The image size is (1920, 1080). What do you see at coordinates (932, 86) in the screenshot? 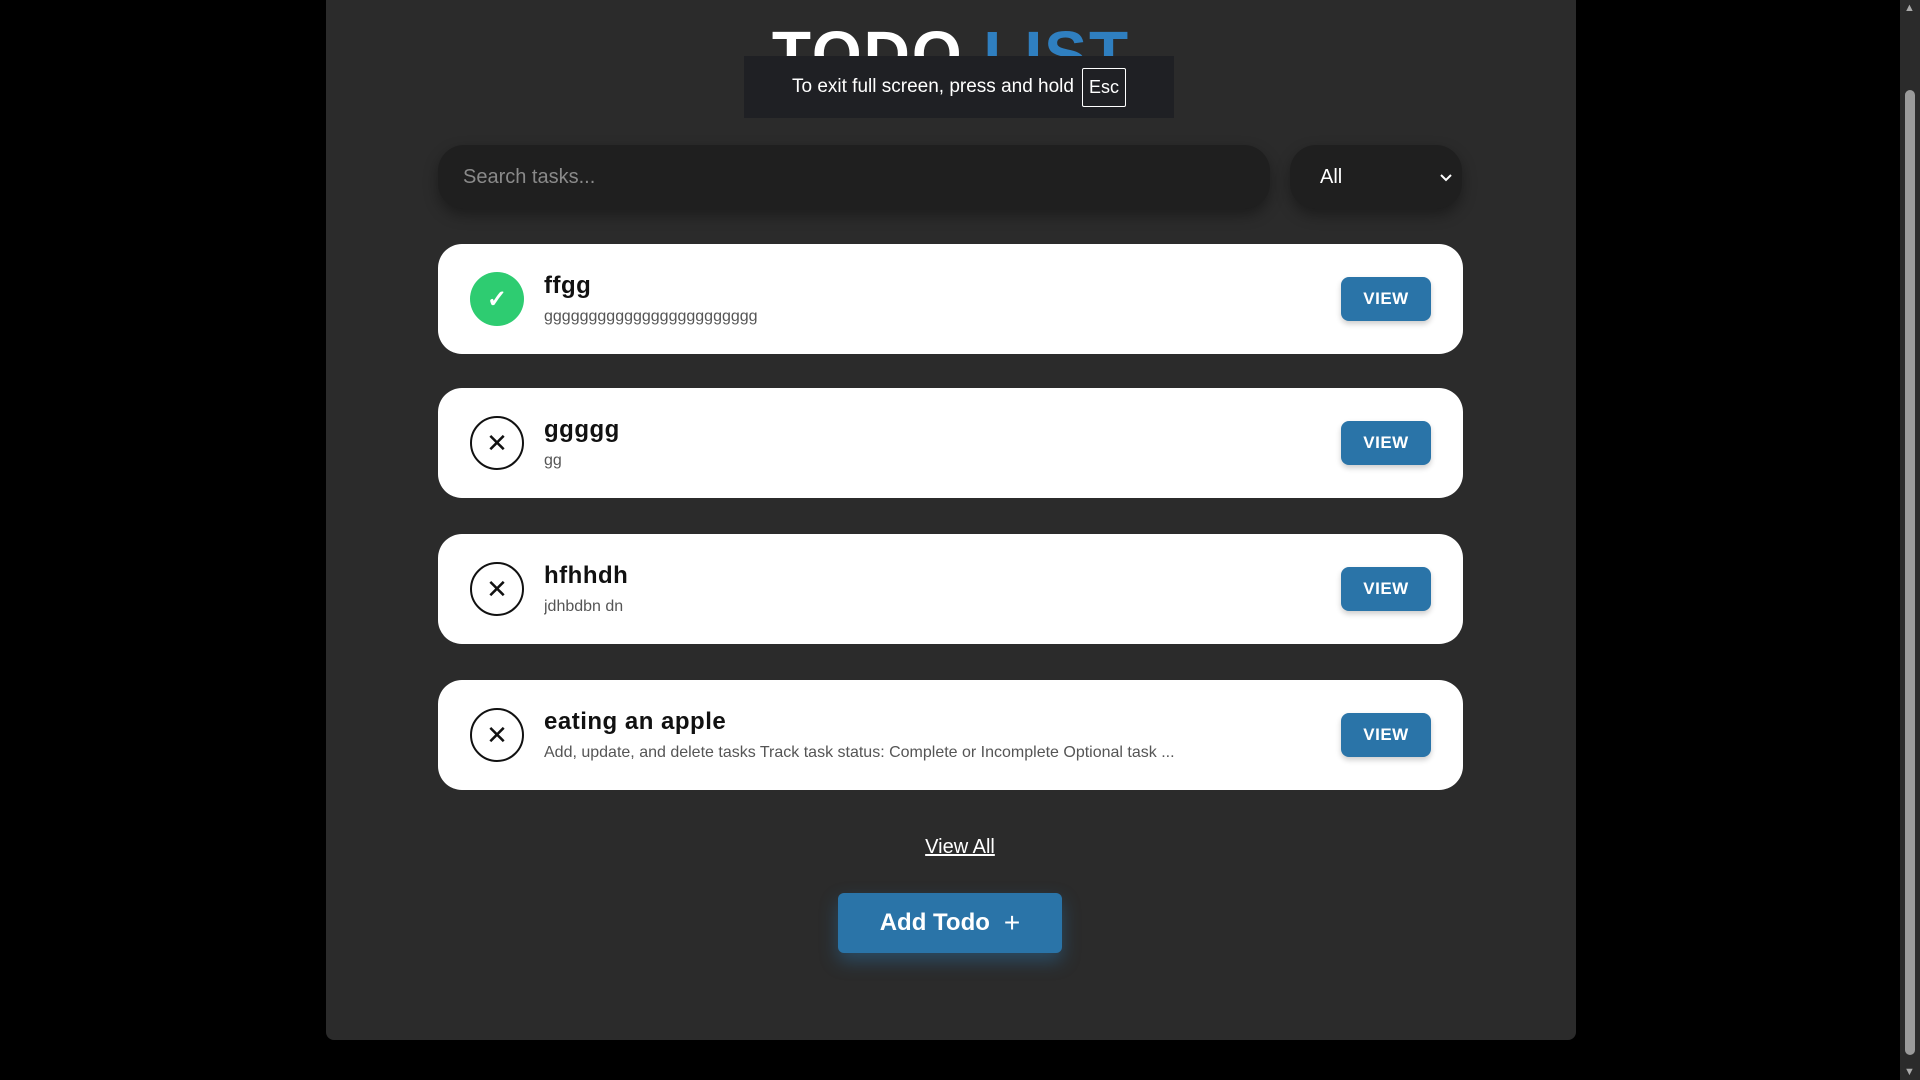
I see `fullscreen-notice-text: To exit full screen, press and hold` at bounding box center [932, 86].